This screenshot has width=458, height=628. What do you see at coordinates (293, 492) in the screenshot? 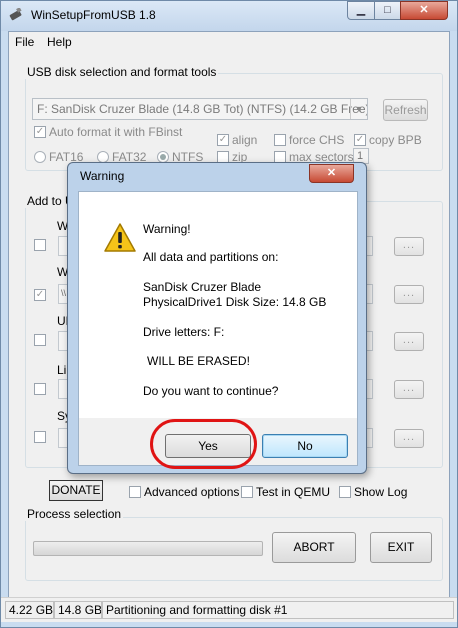
I see `test-qemu-label: Test in QEMU` at bounding box center [293, 492].